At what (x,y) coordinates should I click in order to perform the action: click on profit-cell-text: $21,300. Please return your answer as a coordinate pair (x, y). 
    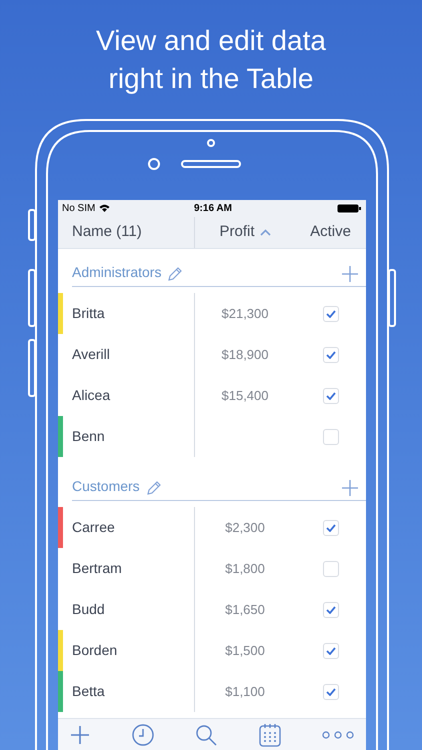
    Looking at the image, I should click on (245, 314).